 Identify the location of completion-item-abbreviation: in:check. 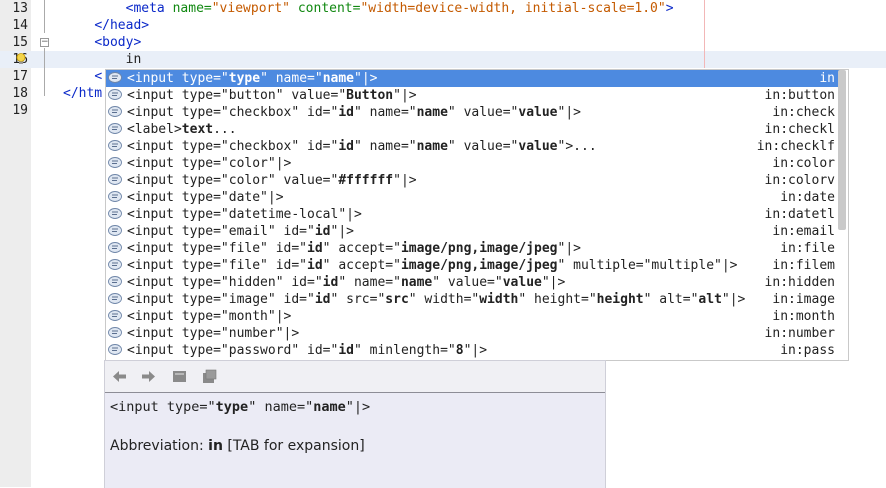
(803, 112).